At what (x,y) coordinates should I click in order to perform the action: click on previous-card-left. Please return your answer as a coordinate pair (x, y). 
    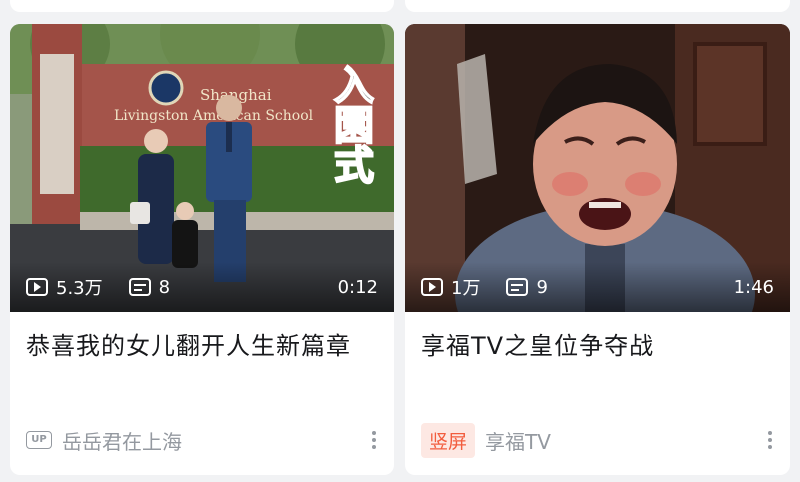
    Looking at the image, I should click on (202, 6).